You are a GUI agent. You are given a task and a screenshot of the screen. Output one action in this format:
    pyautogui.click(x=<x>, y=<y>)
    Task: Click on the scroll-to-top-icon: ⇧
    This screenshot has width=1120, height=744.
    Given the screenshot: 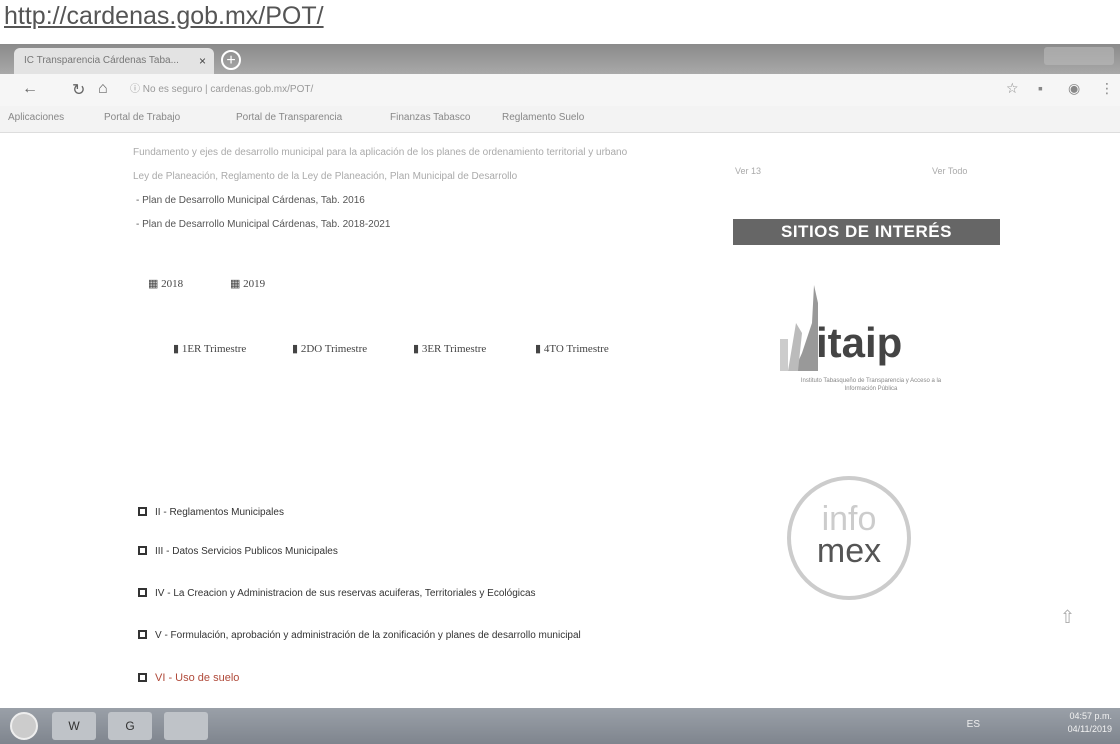 What is the action you would take?
    pyautogui.click(x=1067, y=617)
    